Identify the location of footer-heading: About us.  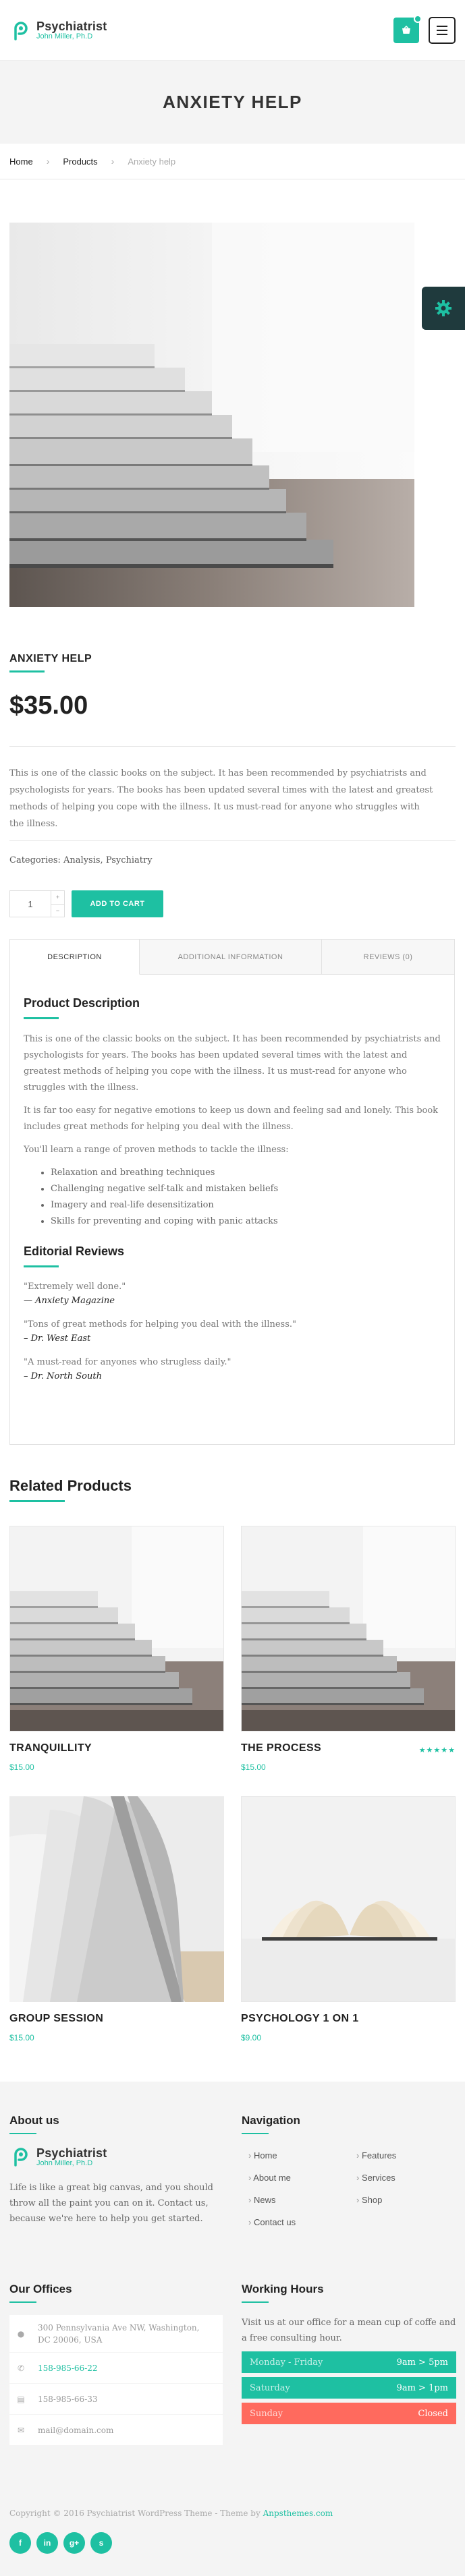
(34, 2120).